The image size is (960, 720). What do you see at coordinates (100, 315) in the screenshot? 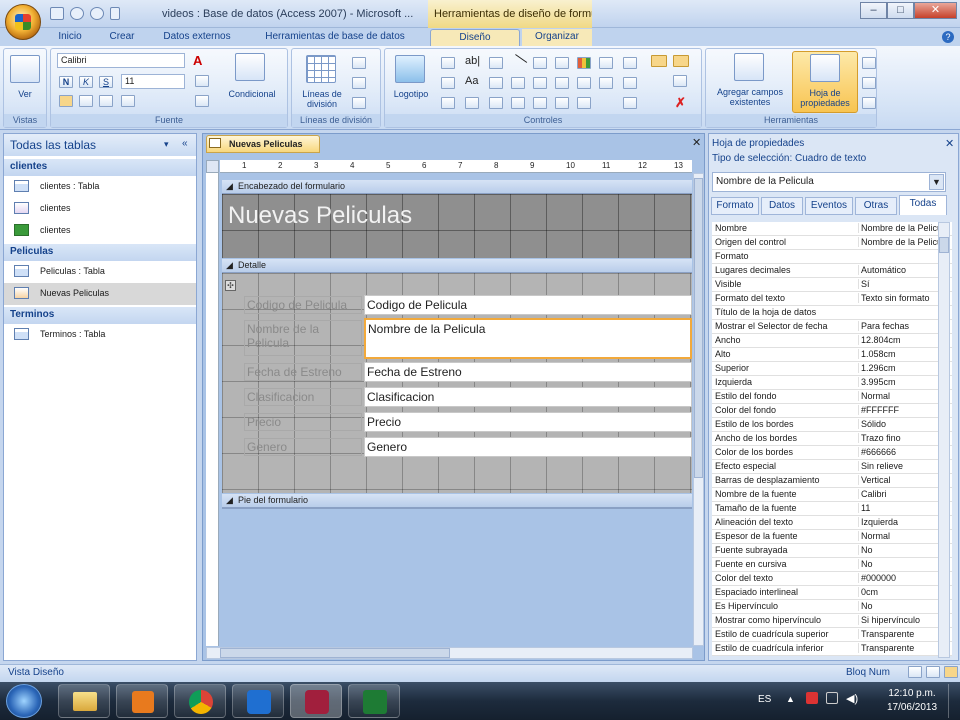
I see `nav-group-terminos: Terminos` at bounding box center [100, 315].